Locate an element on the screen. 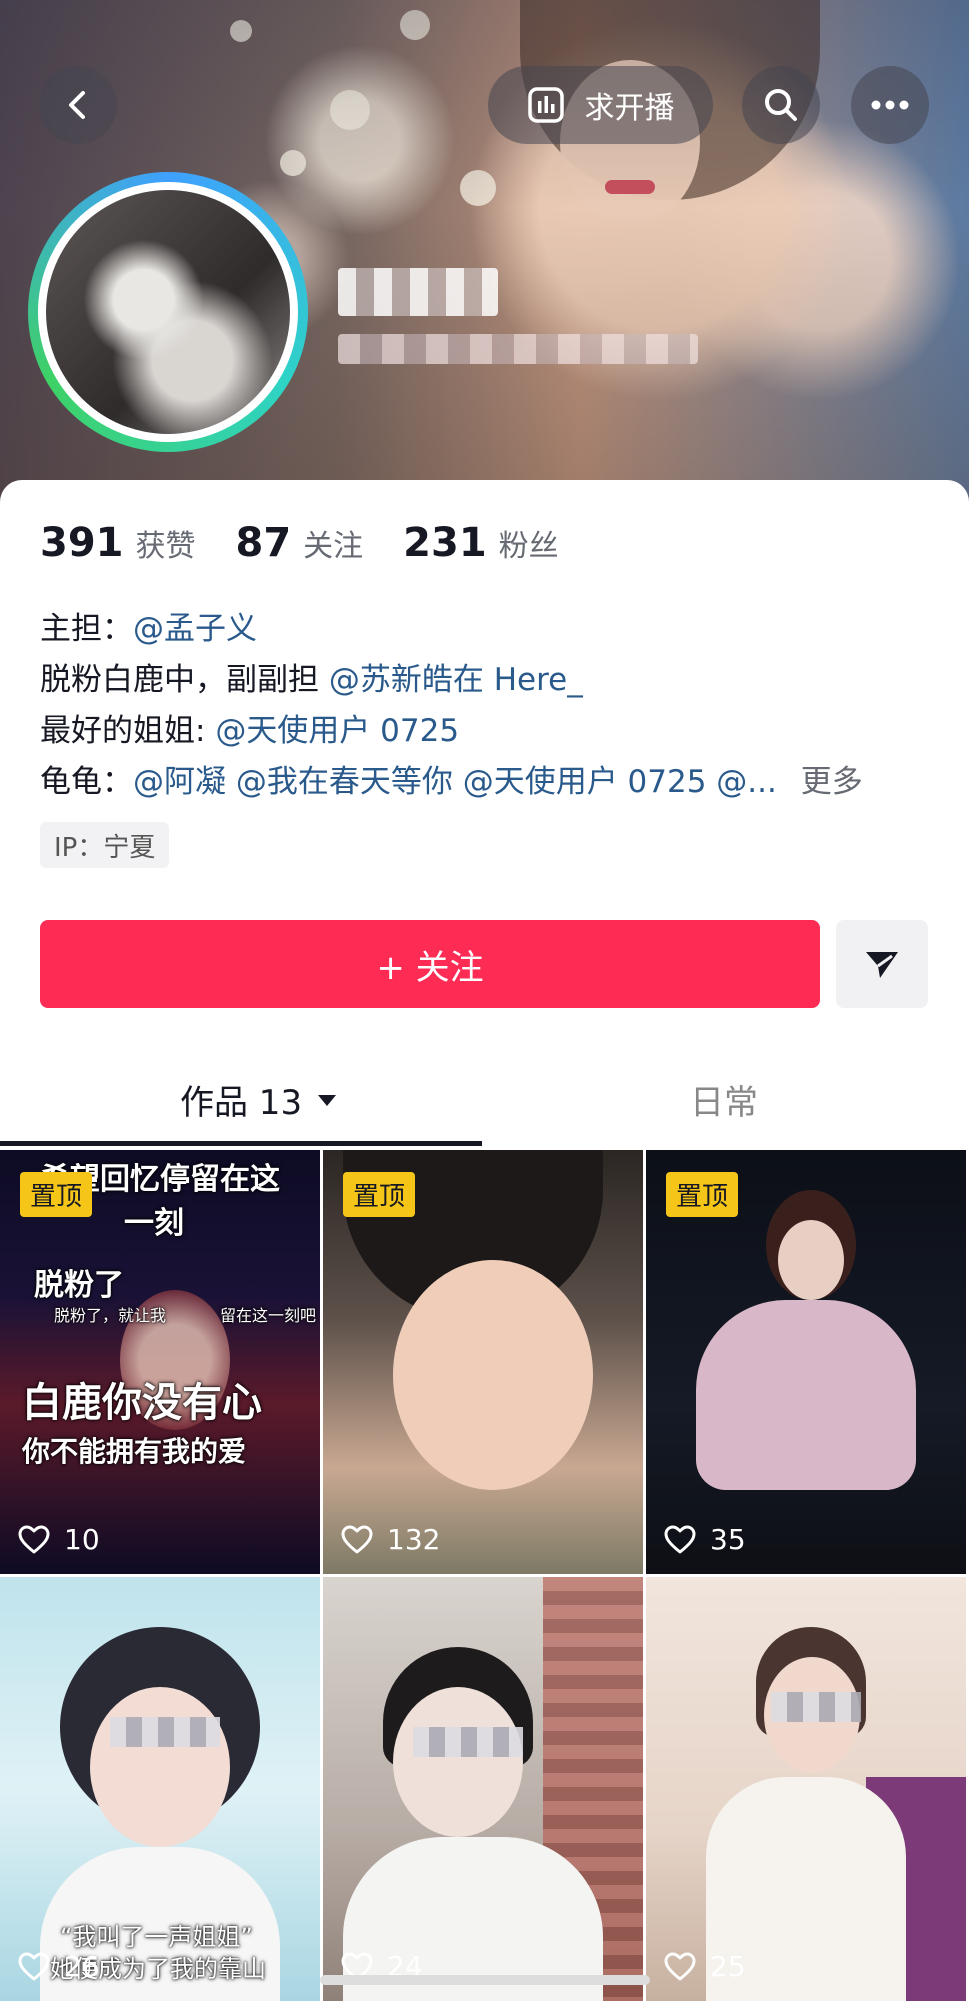 The height and width of the screenshot is (2008, 969). stat-following: 87 关注 is located at coordinates (300, 543).